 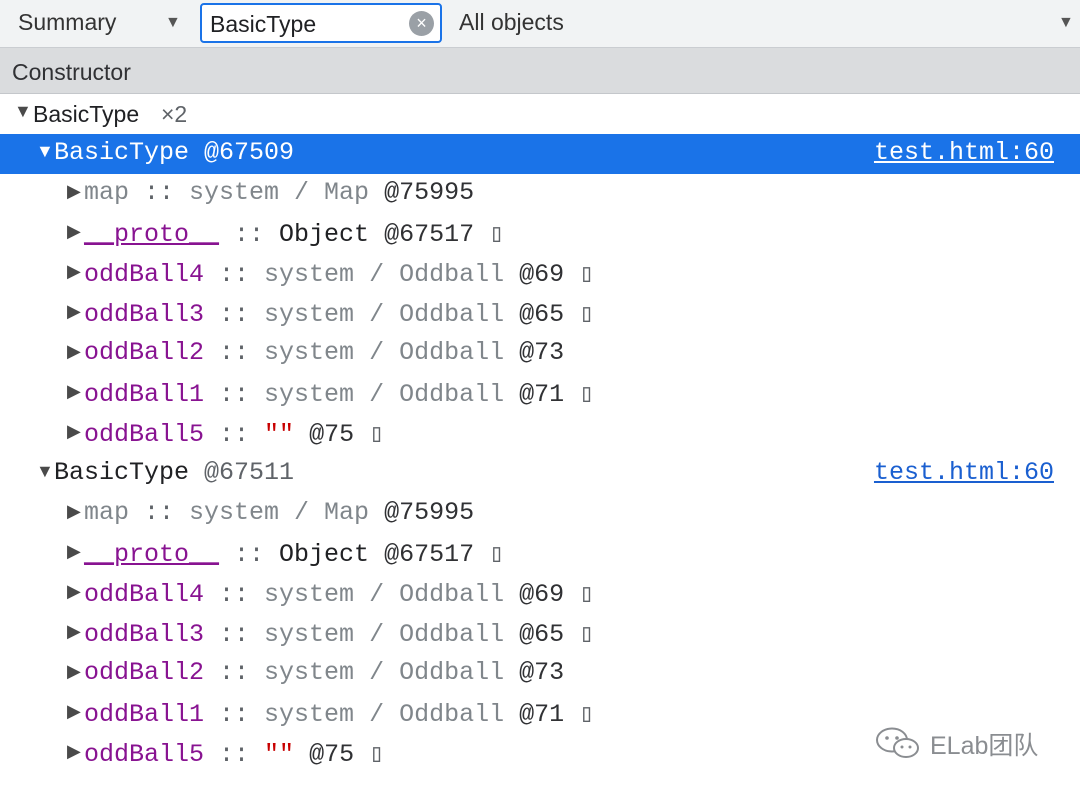 What do you see at coordinates (534, 634) in the screenshot?
I see `property-id: @65` at bounding box center [534, 634].